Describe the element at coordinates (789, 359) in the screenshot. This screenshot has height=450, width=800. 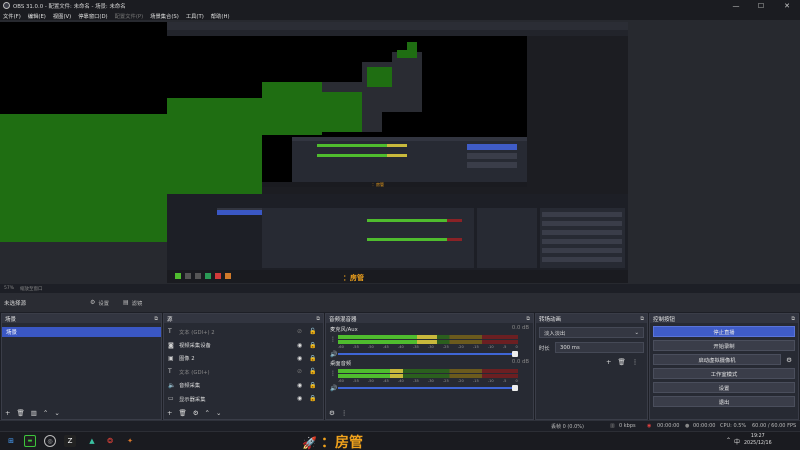
I see `gear-icon: ⚙` at that location.